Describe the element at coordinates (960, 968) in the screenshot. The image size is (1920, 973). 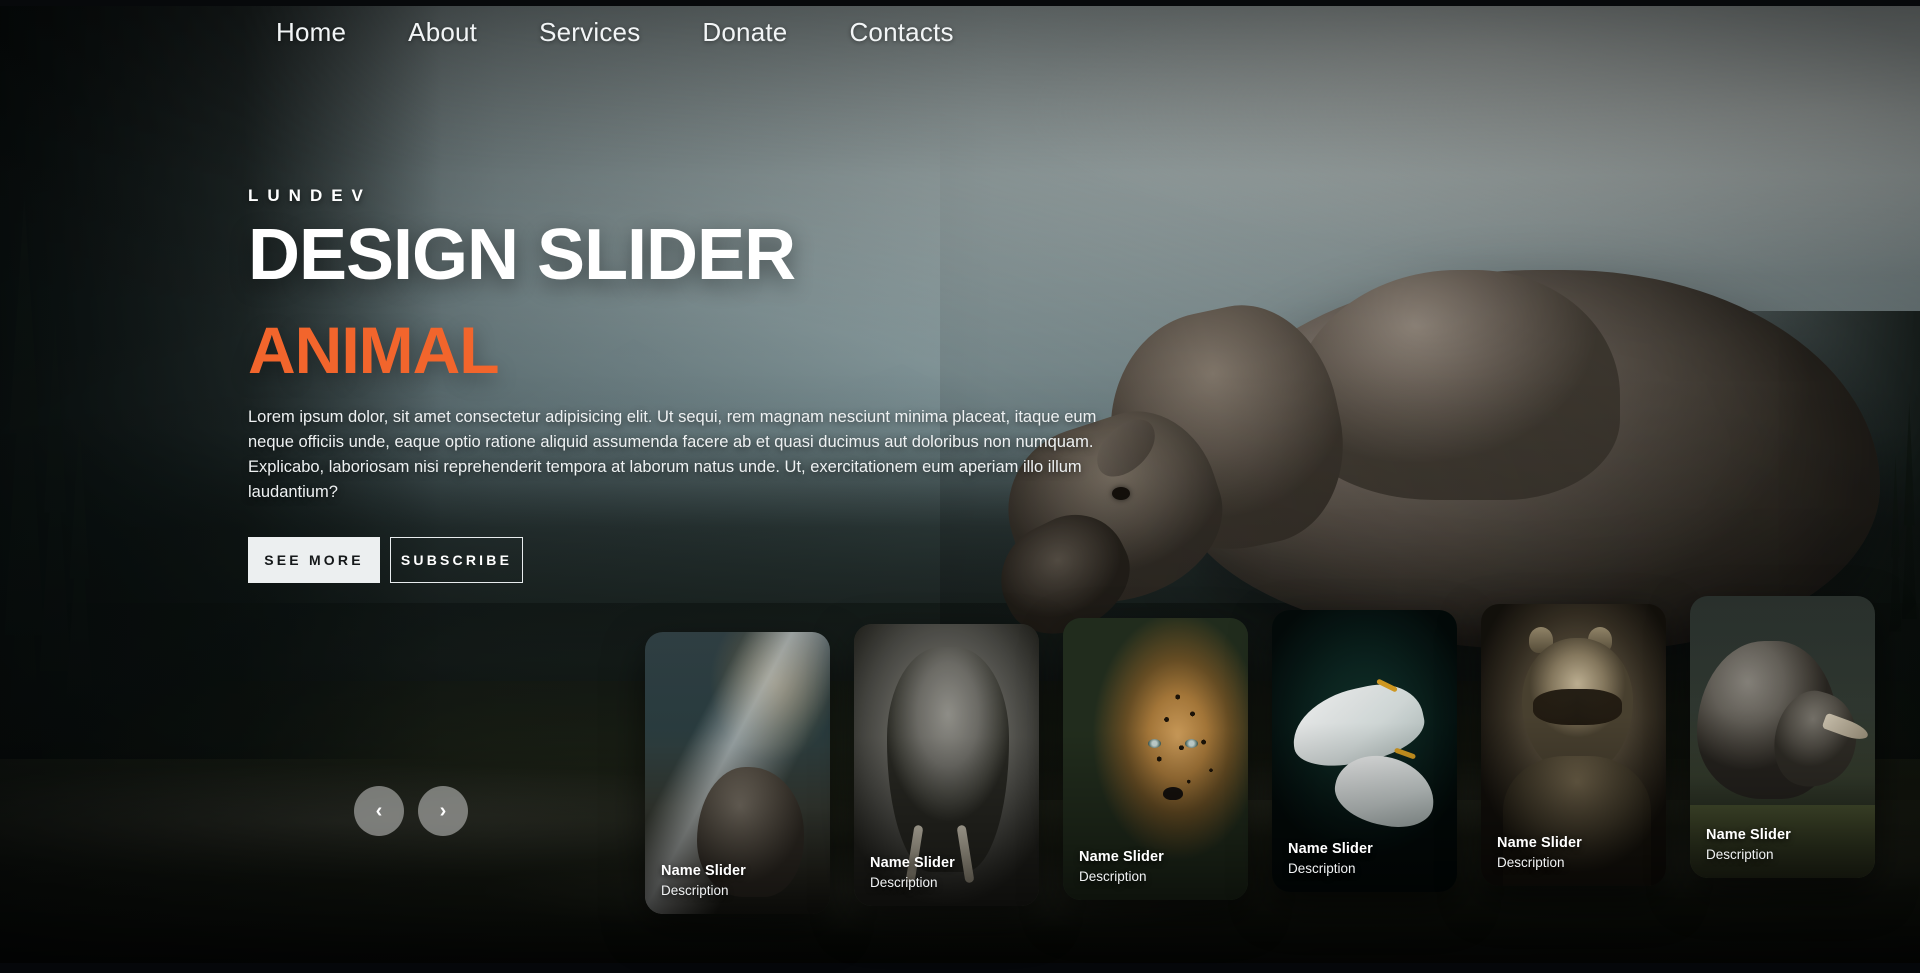
I see `bottom-edge-strip` at that location.